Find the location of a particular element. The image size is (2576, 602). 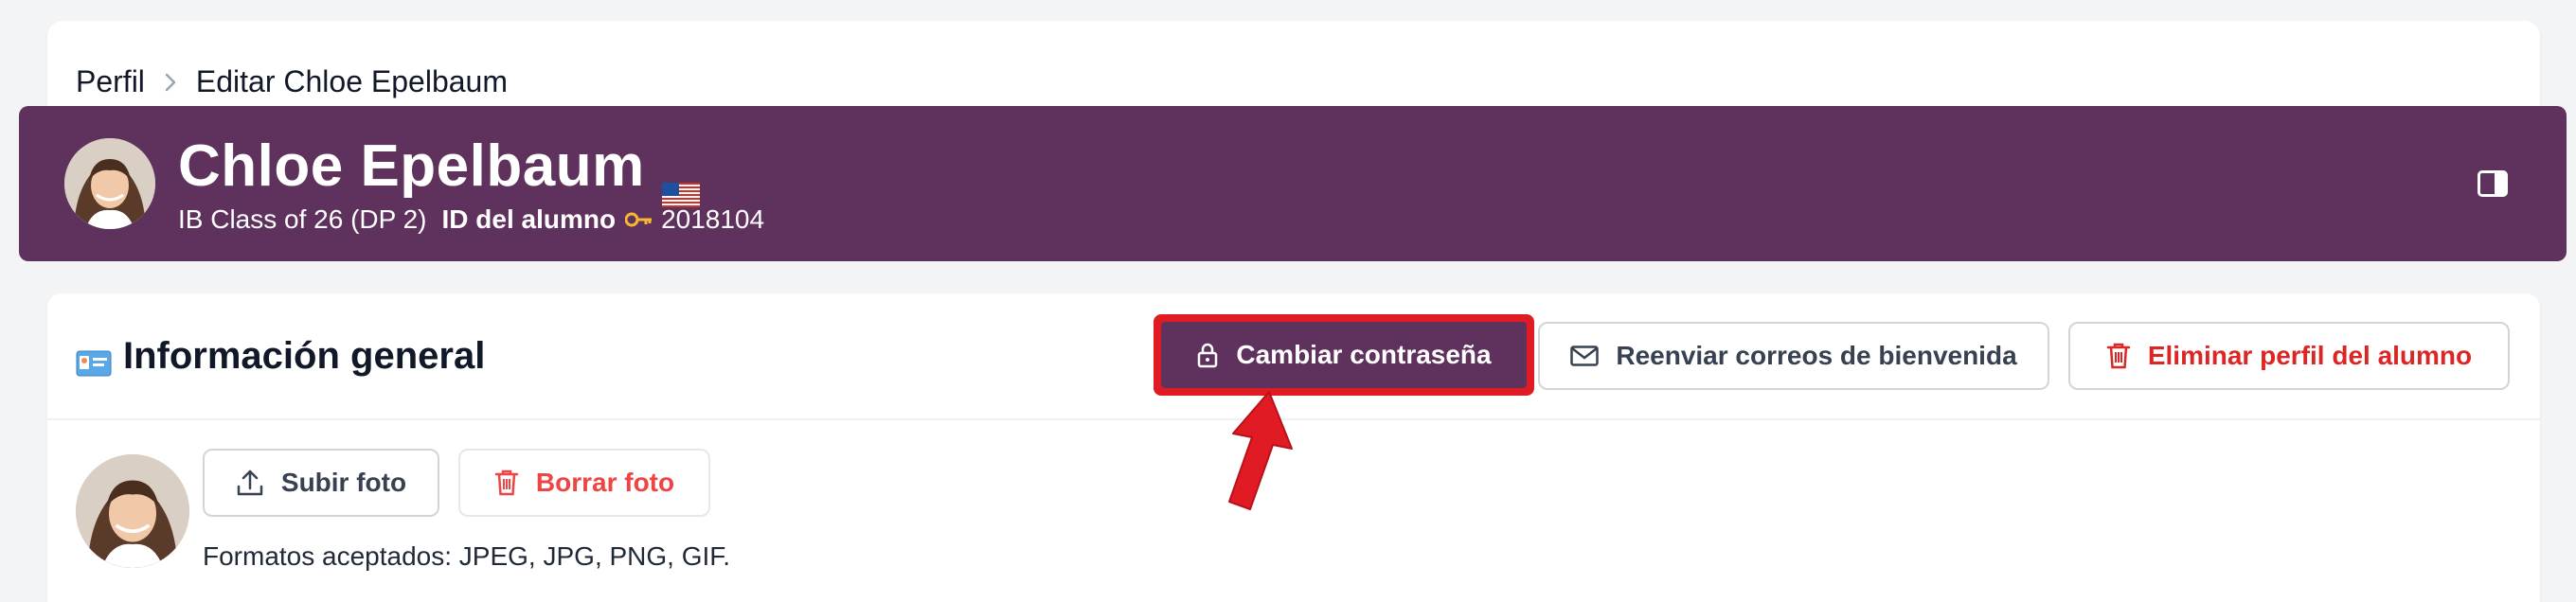

upload-icon is located at coordinates (250, 483).